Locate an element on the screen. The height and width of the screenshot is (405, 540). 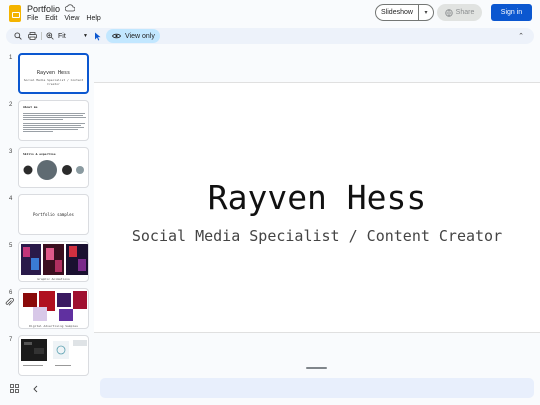
animation-collage is located at coordinates (54, 259).